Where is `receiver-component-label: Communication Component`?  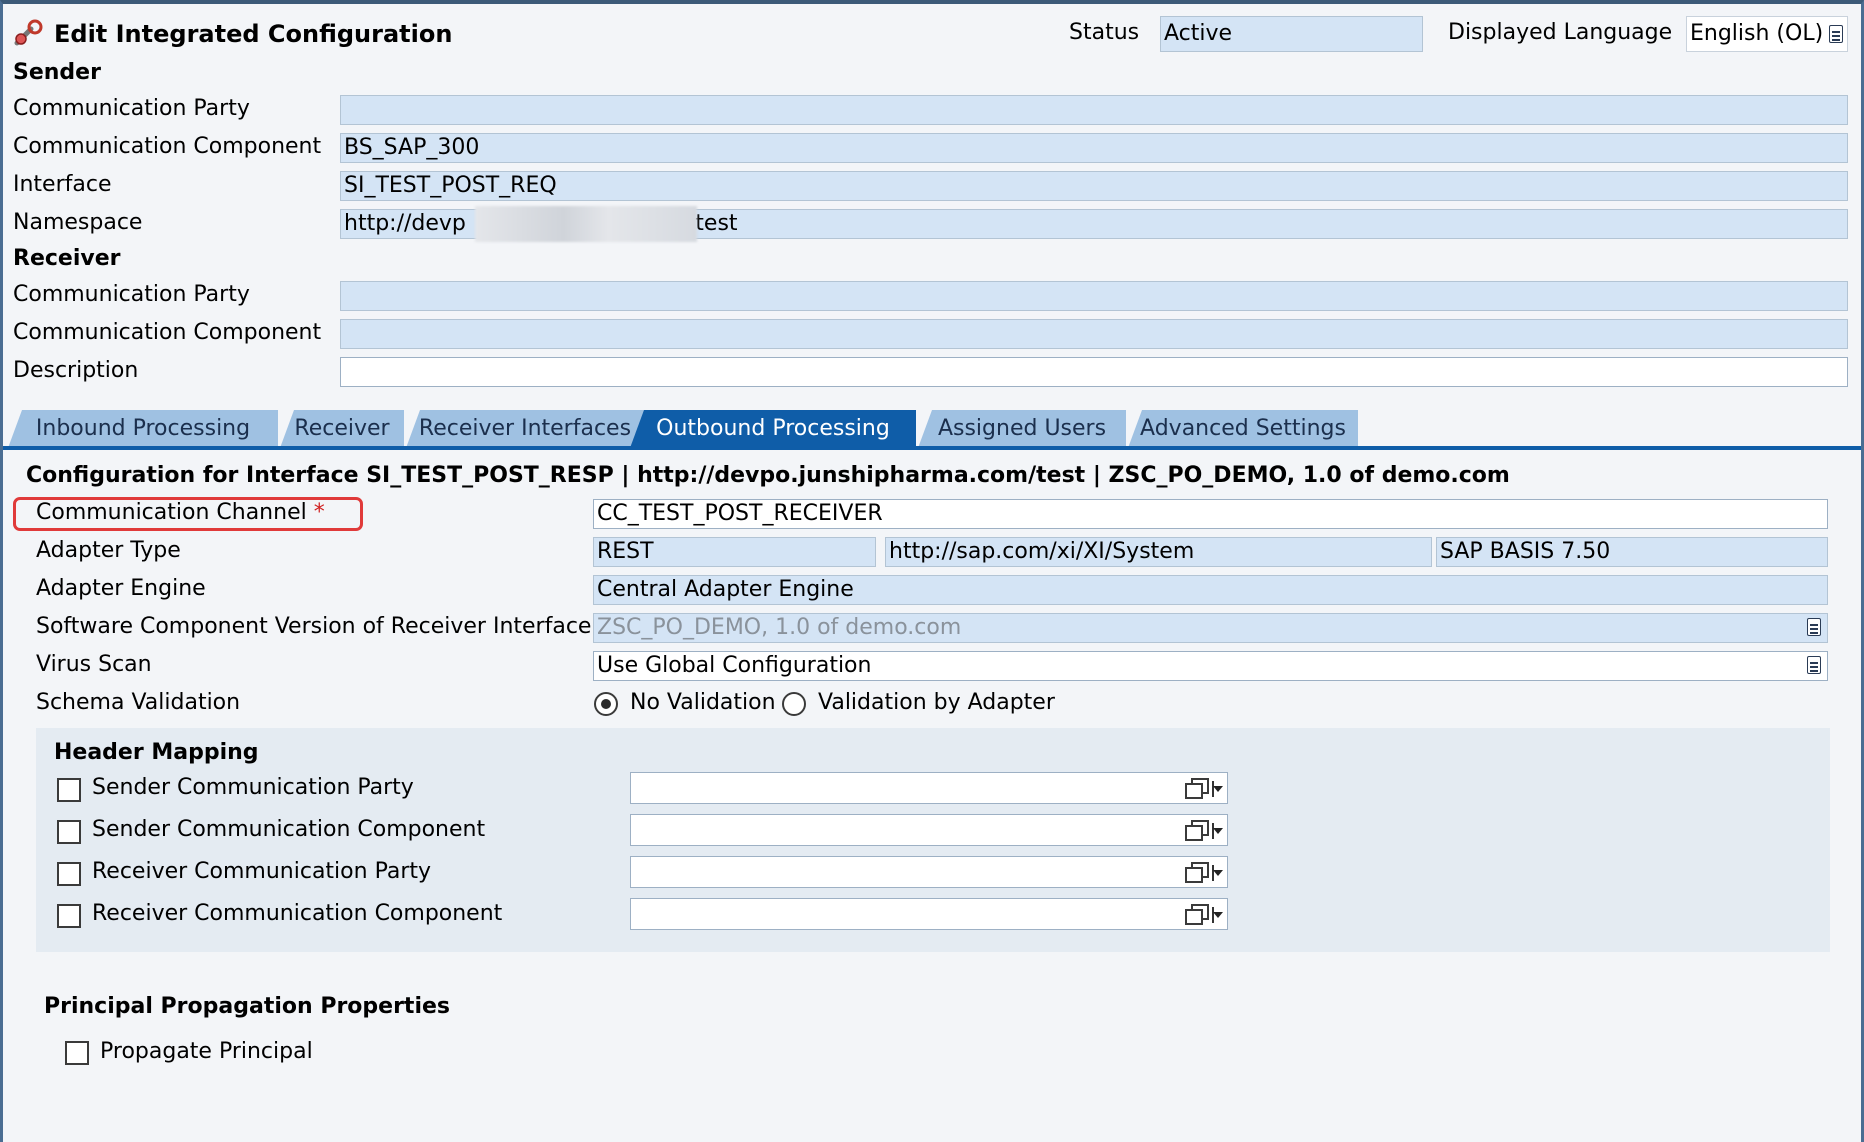 receiver-component-label: Communication Component is located at coordinates (167, 332).